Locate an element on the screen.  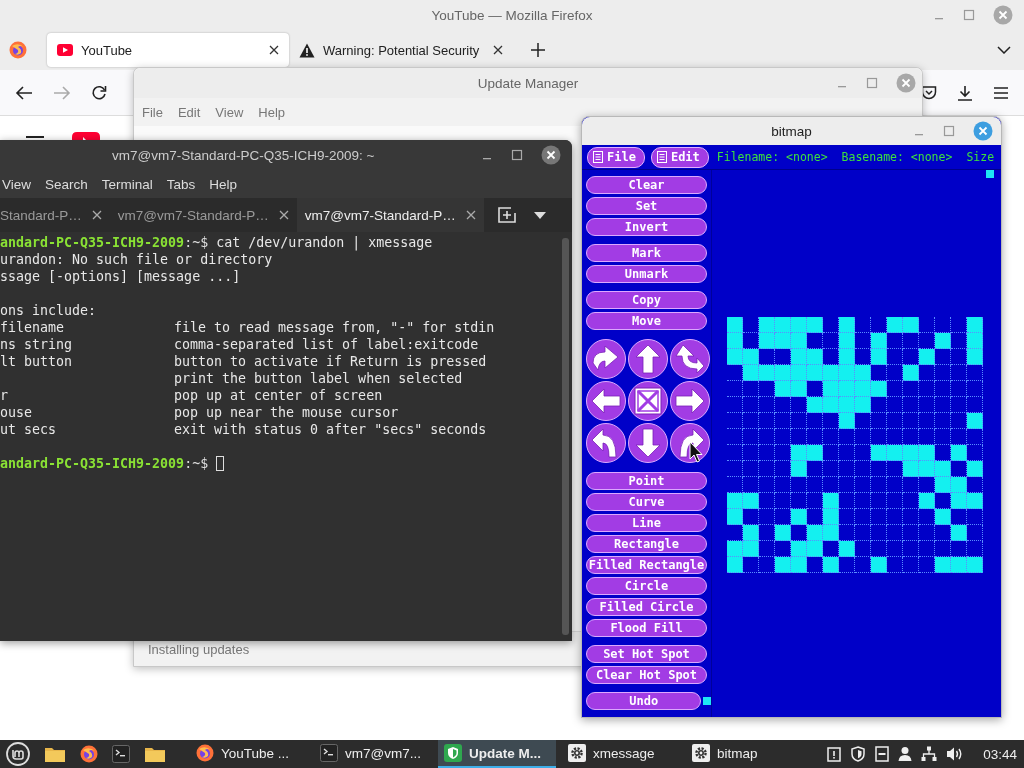
tool-button: Circle is located at coordinates (646, 586).